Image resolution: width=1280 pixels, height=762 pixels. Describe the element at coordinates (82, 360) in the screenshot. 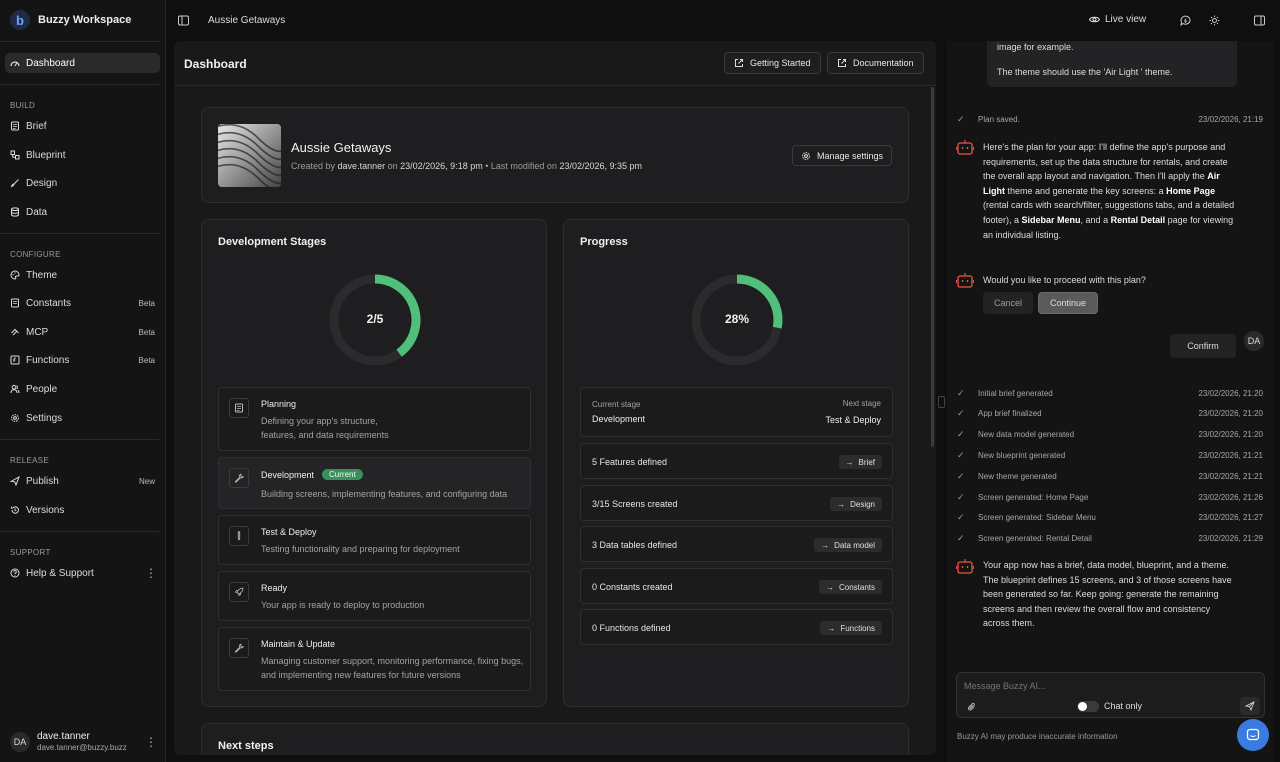

I see `sidebar-item-functions: Functions Beta` at that location.